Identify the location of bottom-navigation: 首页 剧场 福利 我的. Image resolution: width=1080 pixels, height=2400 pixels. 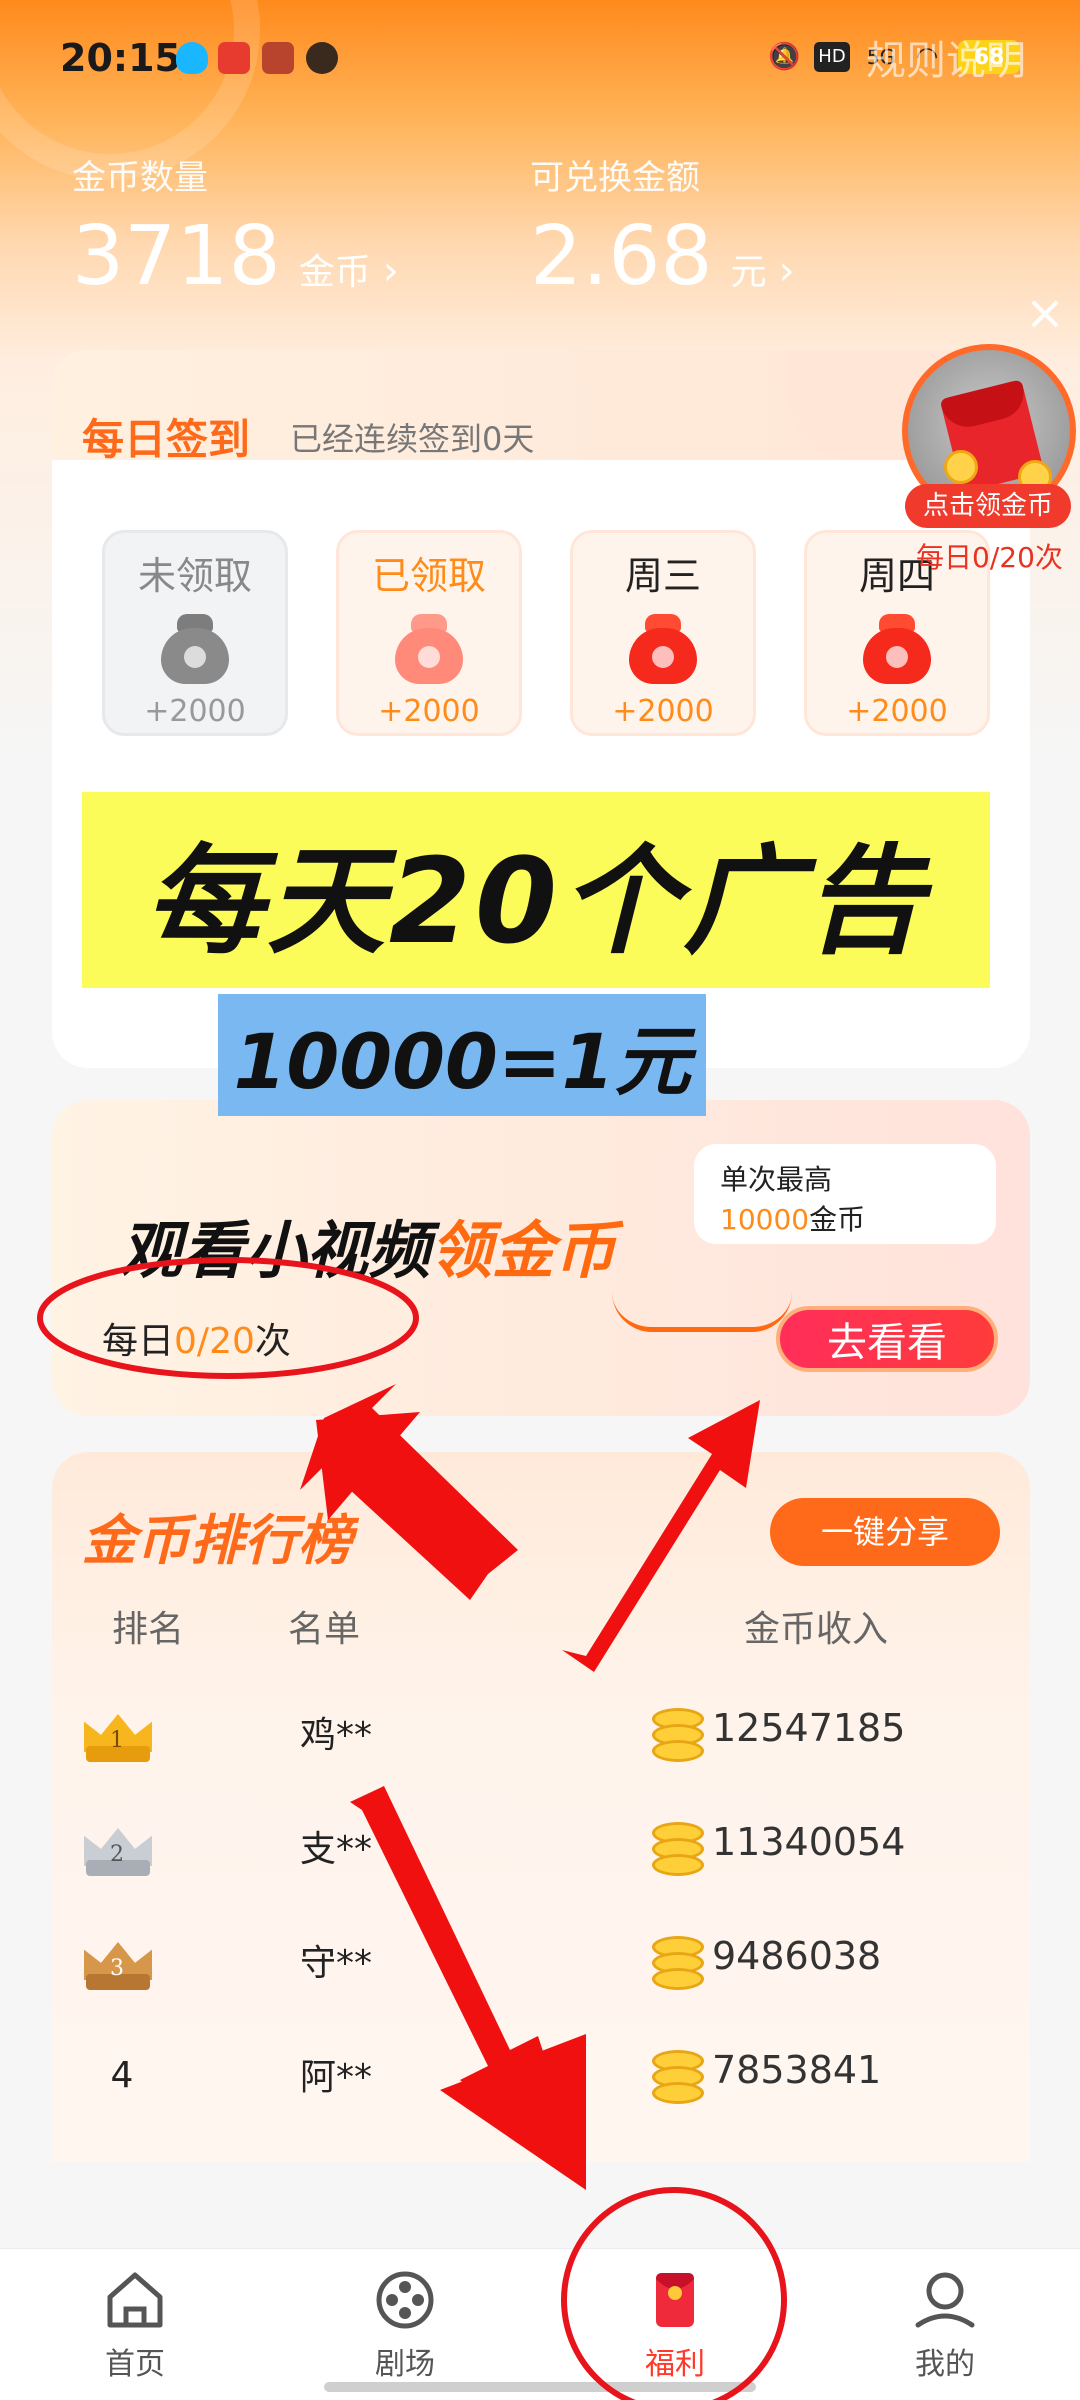
(540, 2324).